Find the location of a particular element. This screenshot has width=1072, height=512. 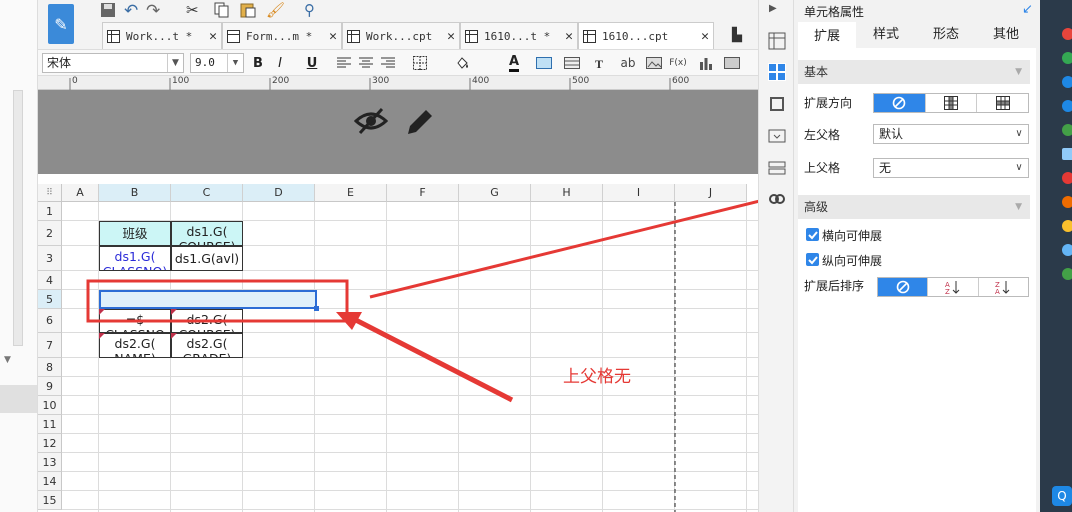

chrome-icon is located at coordinates (1067, 58).